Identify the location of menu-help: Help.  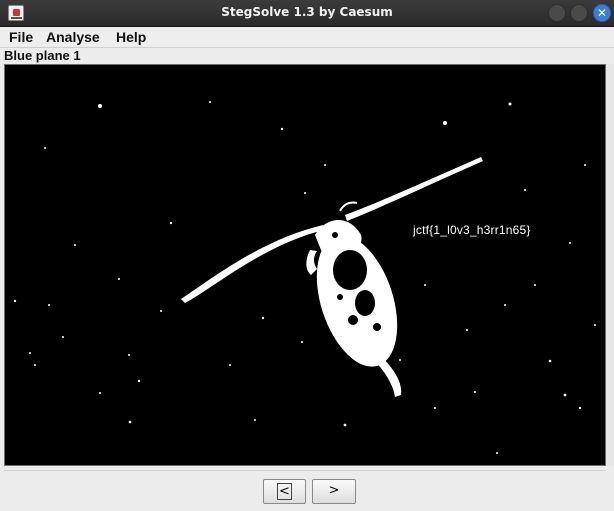
(131, 37).